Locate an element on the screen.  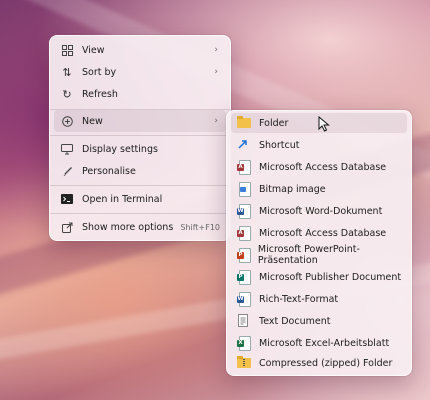
richtext-icon: W is located at coordinates (244, 299).